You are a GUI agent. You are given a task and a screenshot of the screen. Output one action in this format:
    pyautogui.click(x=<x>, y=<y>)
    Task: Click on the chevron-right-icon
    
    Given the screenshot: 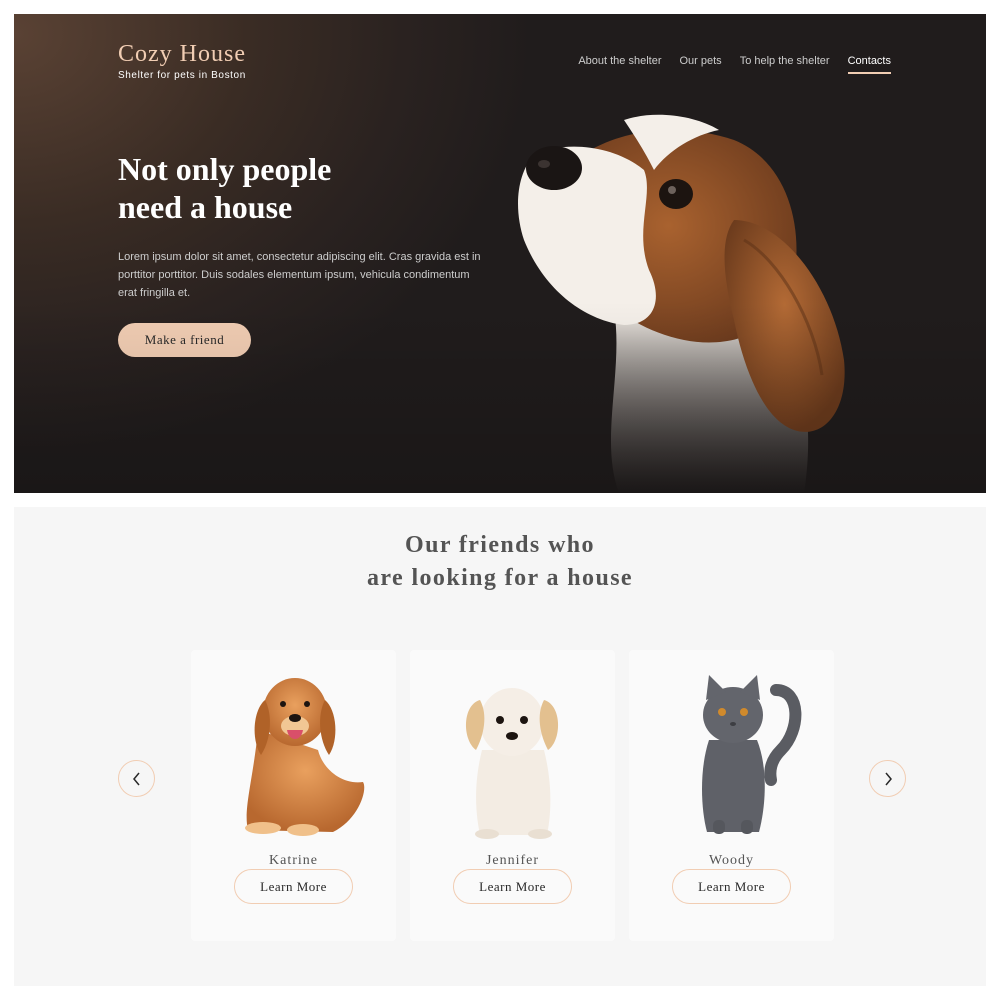 What is the action you would take?
    pyautogui.click(x=888, y=779)
    